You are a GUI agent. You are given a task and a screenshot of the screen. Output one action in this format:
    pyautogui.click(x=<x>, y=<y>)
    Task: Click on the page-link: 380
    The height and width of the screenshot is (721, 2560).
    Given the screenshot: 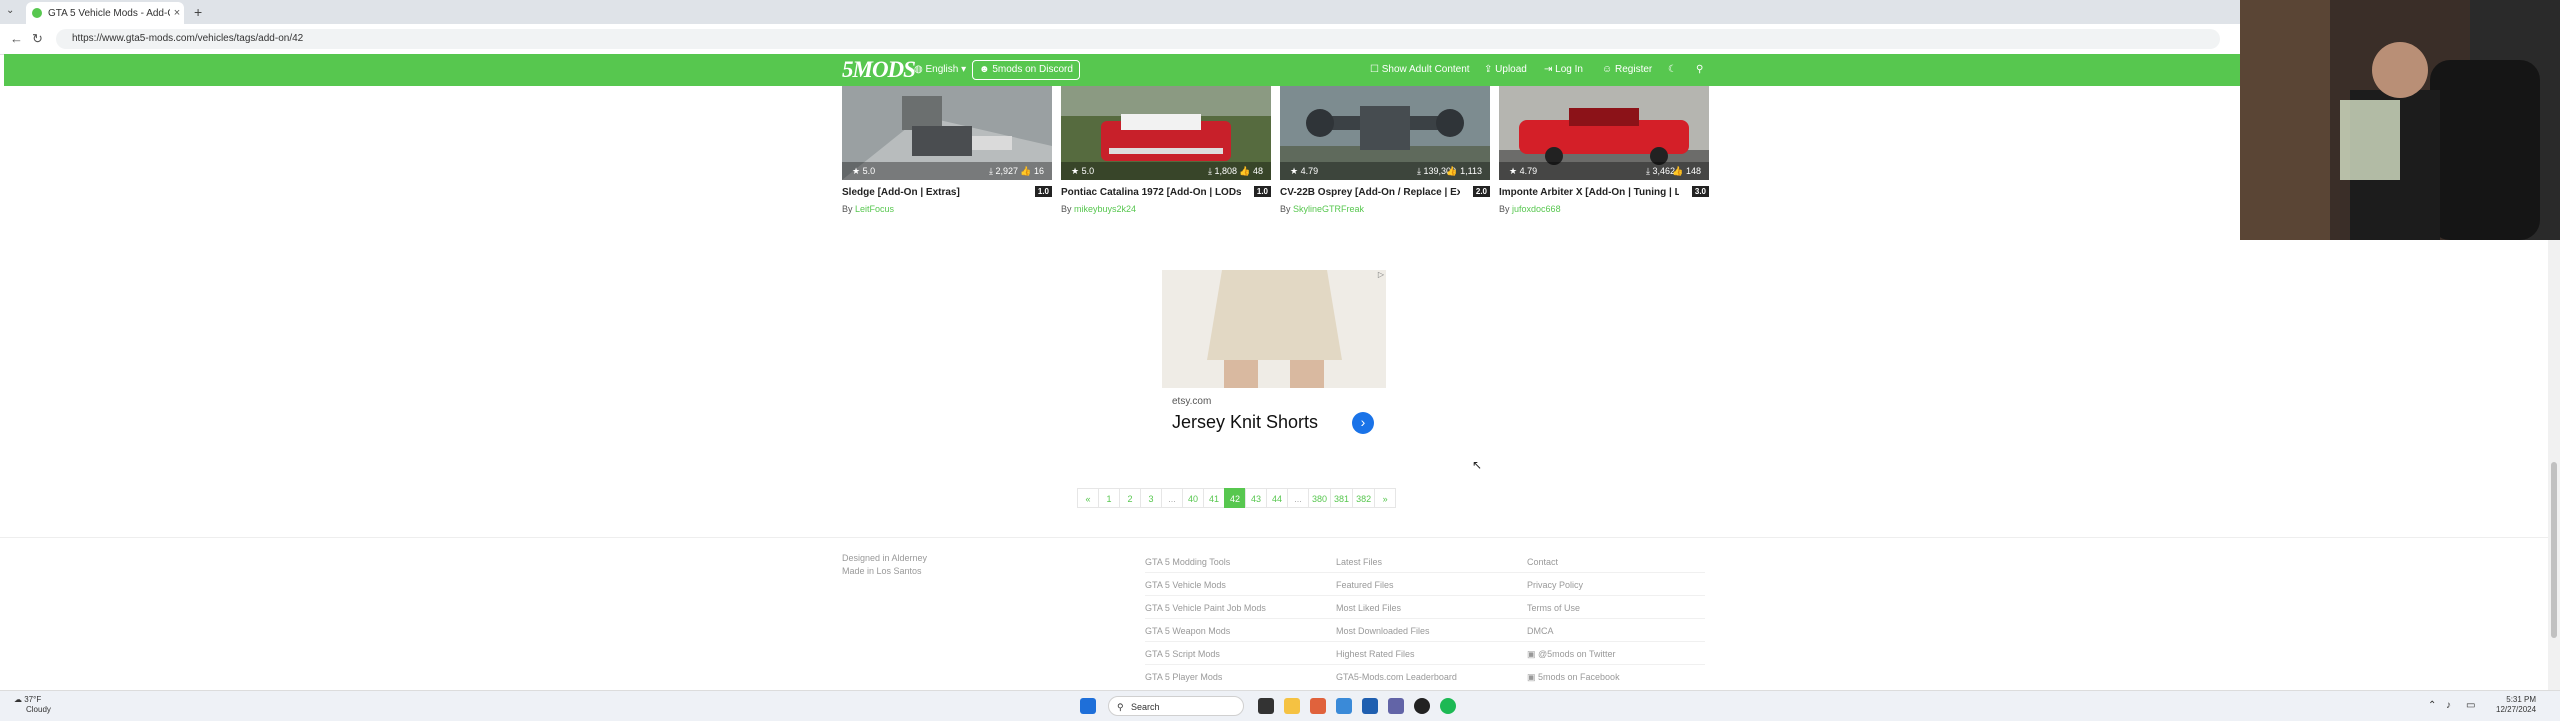 What is the action you would take?
    pyautogui.click(x=1320, y=498)
    